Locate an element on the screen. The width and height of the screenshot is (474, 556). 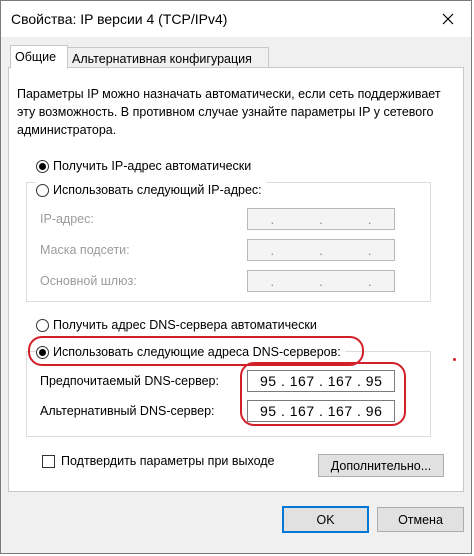
default-gateway-label: Основной шлюз: is located at coordinates (88, 281).